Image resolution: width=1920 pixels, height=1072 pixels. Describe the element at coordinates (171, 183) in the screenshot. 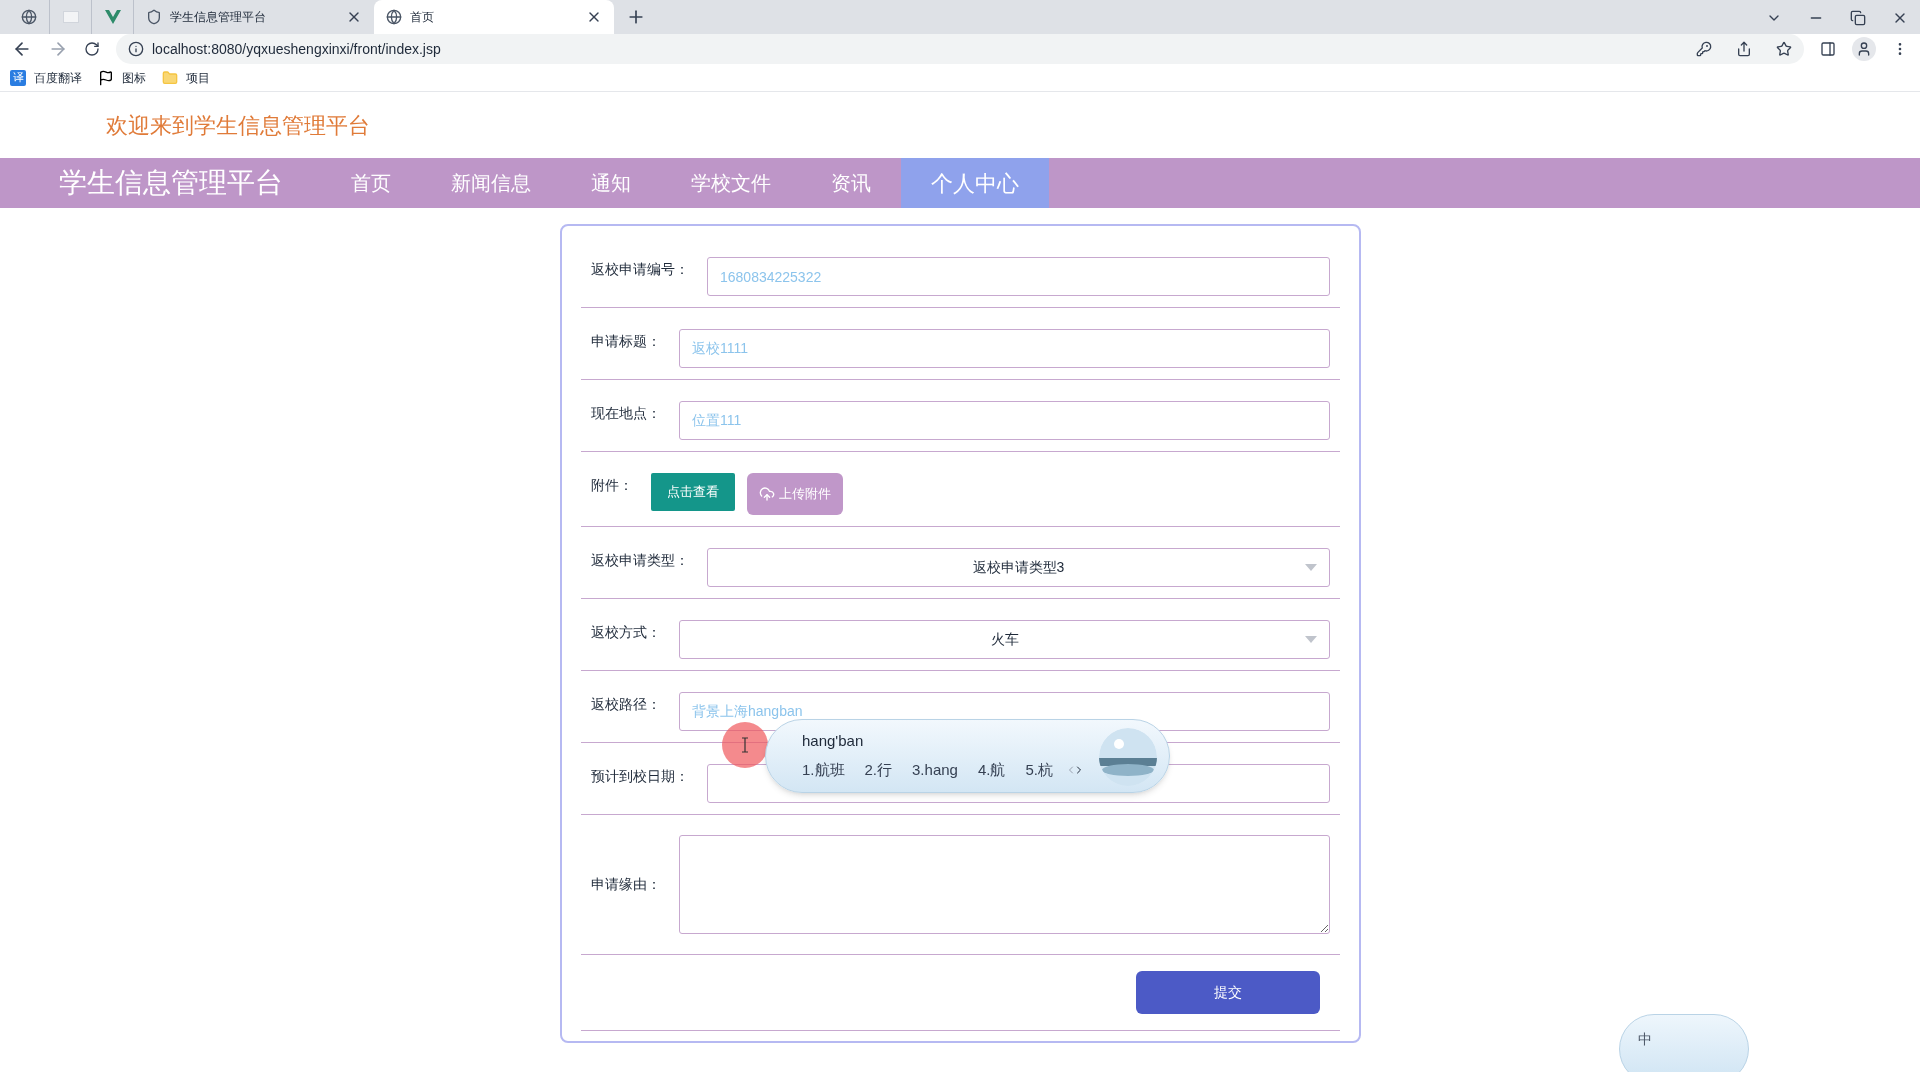

I see `brand-title: 学生信息管理平台` at that location.